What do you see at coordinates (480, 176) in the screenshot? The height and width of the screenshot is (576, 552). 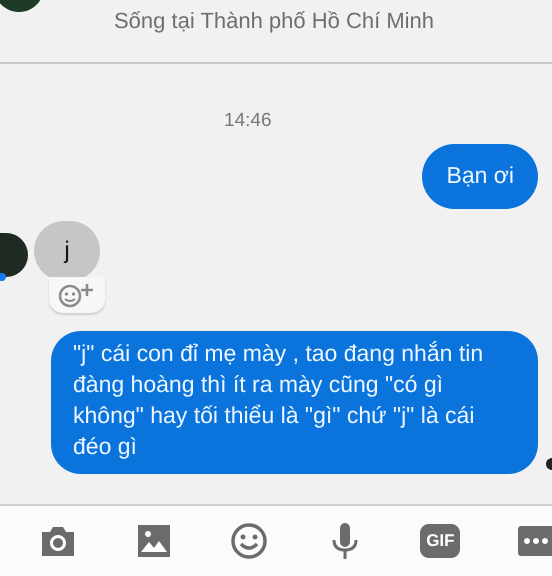 I see `message-bubble: Bạn ơi` at bounding box center [480, 176].